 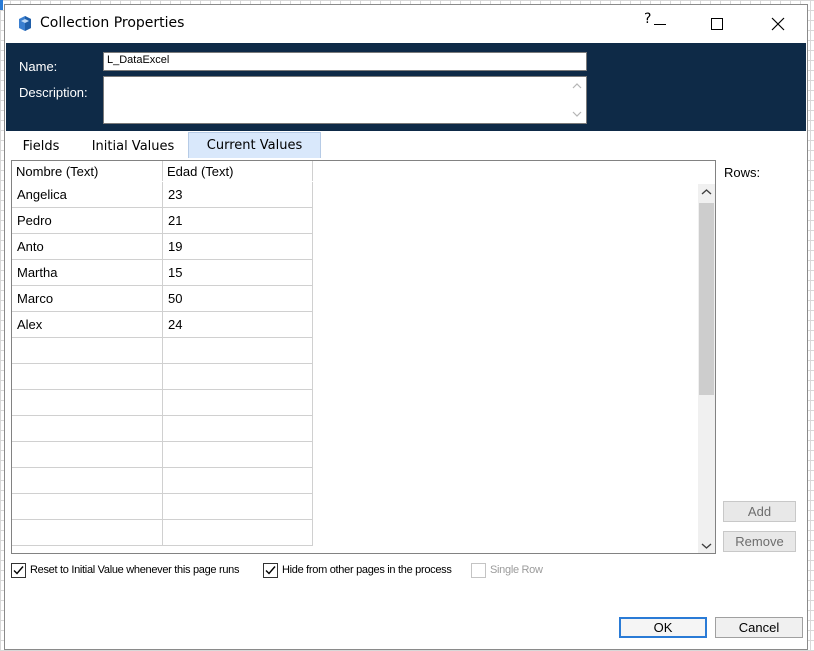 What do you see at coordinates (87, 195) in the screenshot?
I see `cell-nombre: Angelica` at bounding box center [87, 195].